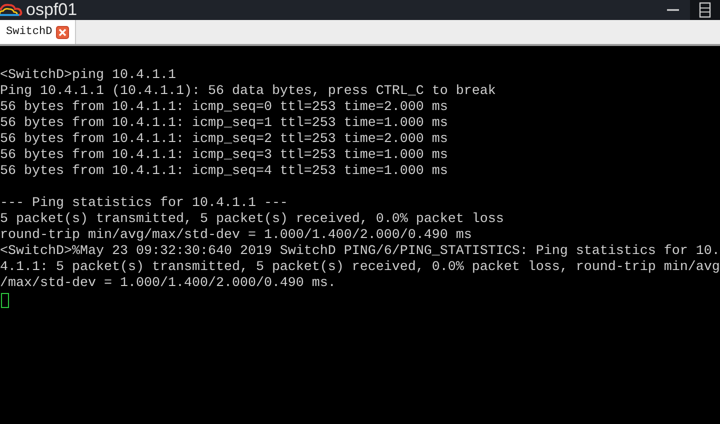 This screenshot has height=424, width=720. I want to click on terminal-line: 5 packet(s) transmitted, 5 packet(s) received, 0.0% packet loss, so click(252, 220).